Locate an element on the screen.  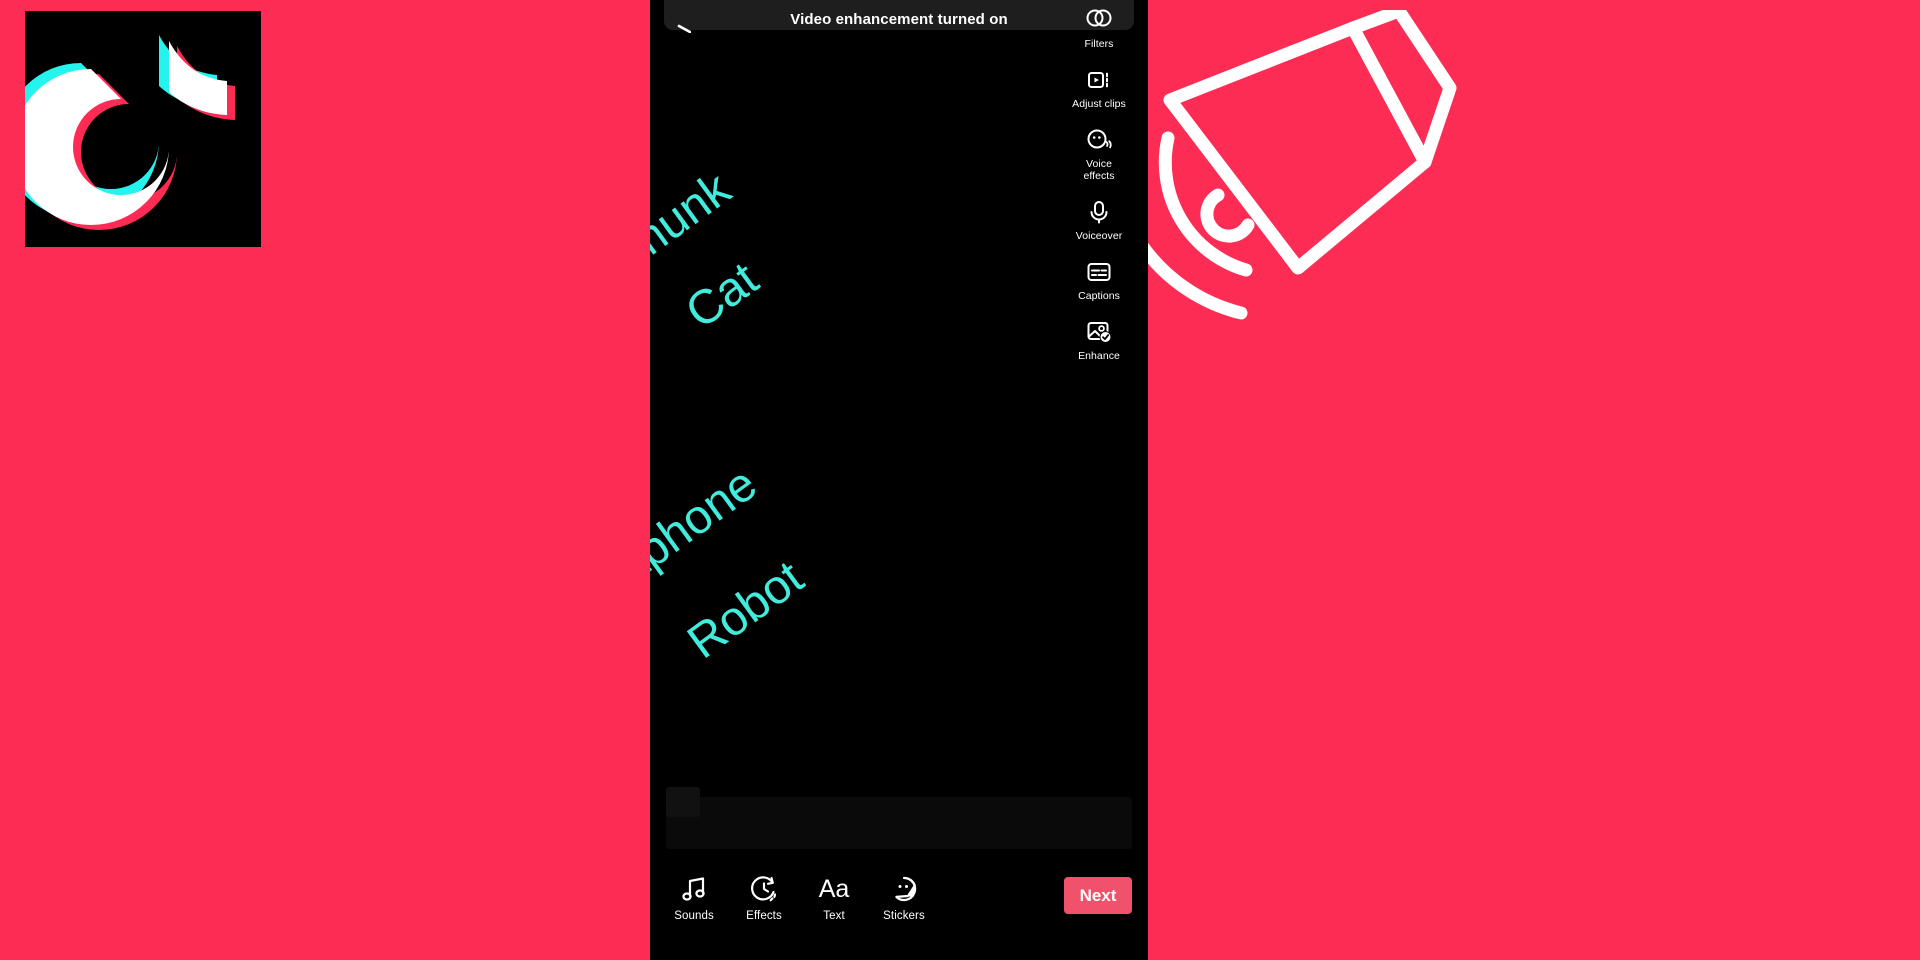
text-aa-icon: Aa is located at coordinates (834, 889).